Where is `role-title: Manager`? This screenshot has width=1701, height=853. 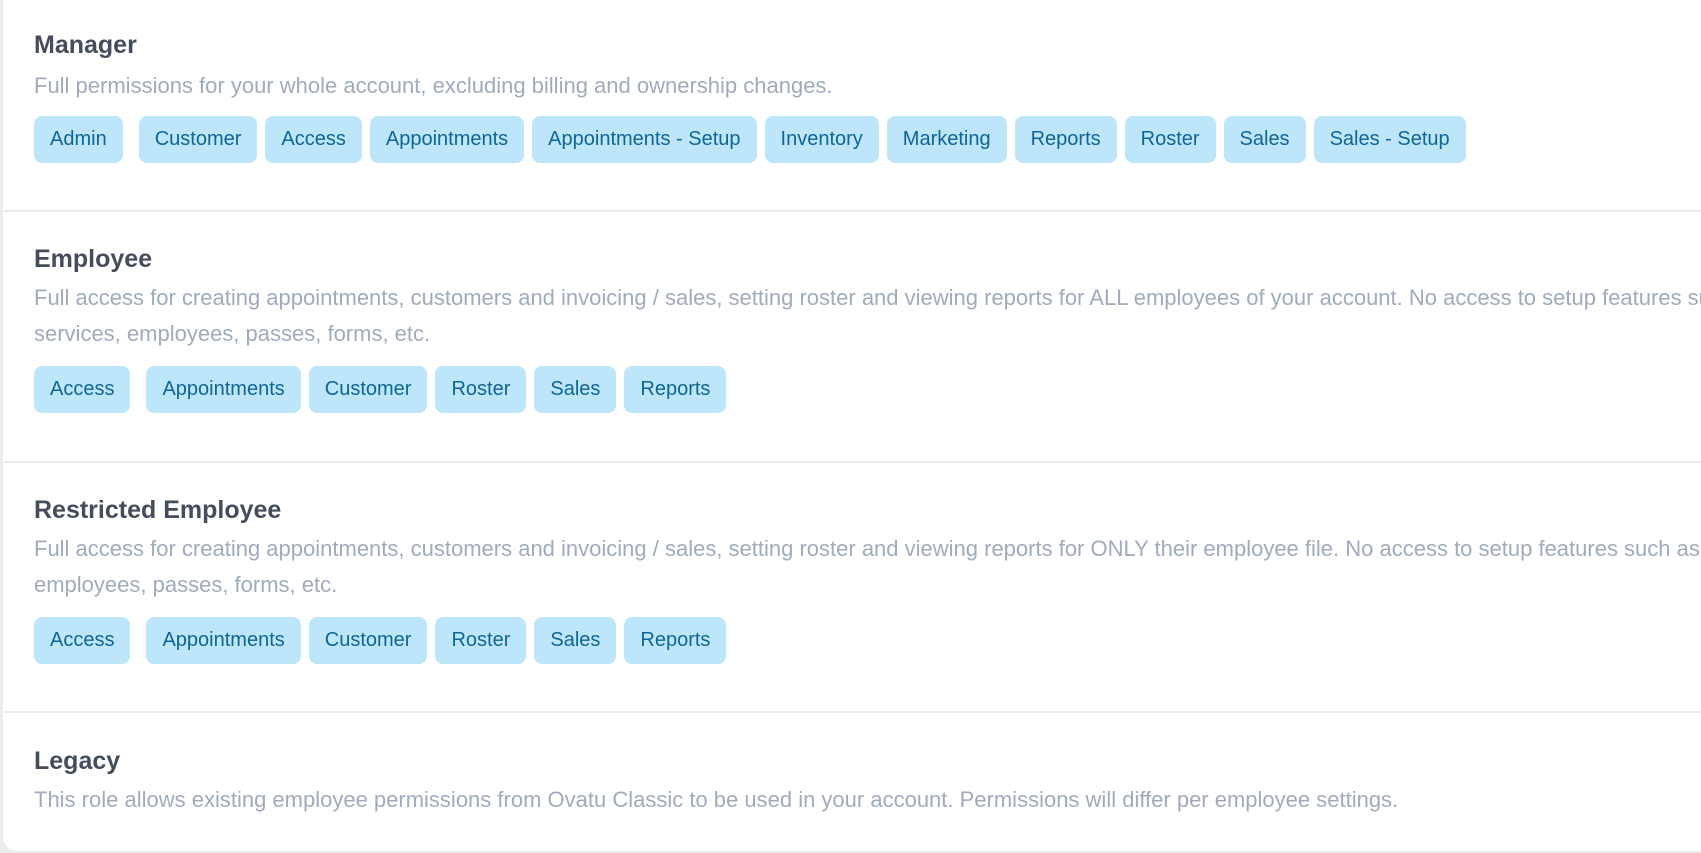 role-title: Manager is located at coordinates (85, 45).